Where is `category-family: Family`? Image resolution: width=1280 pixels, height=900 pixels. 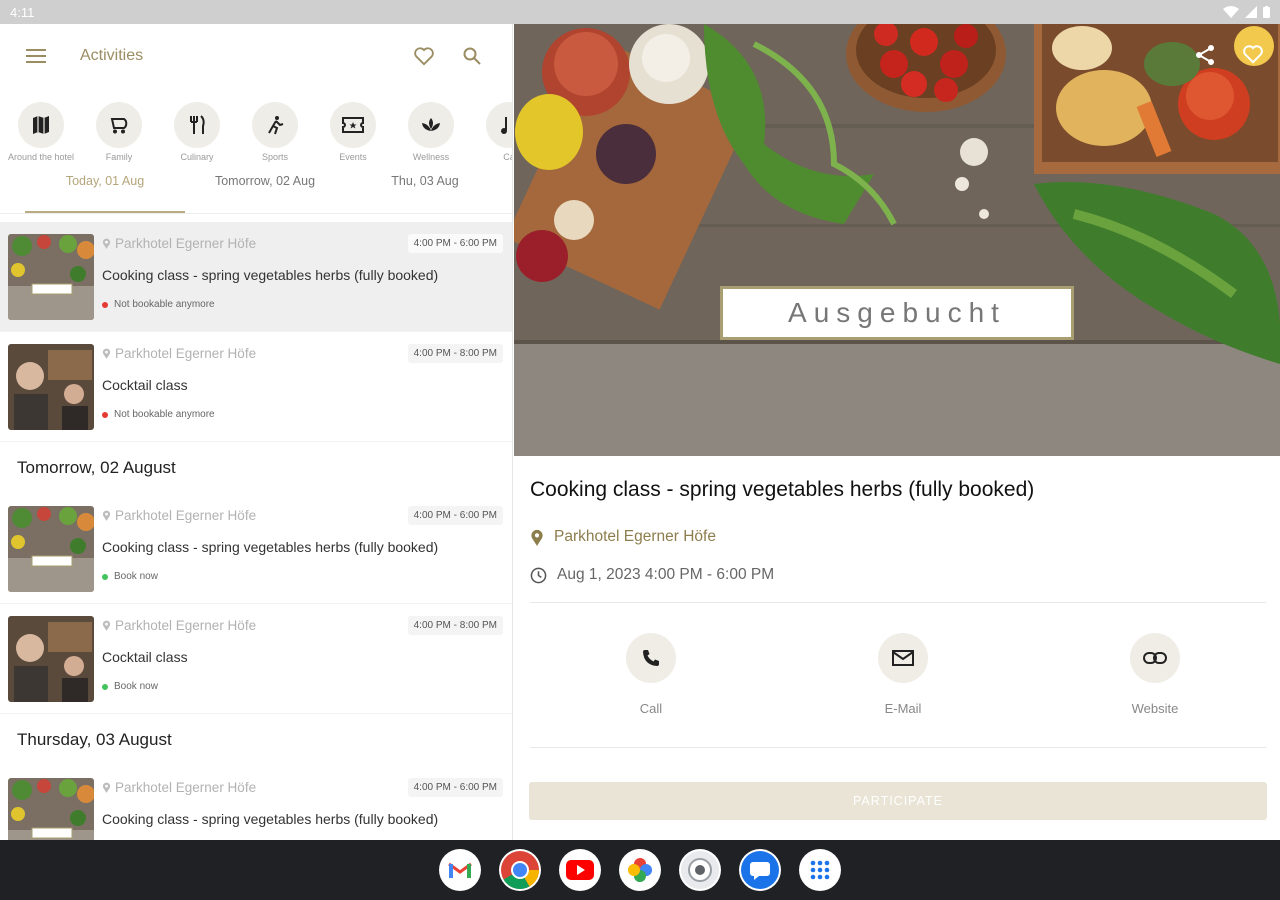
category-family: Family is located at coordinates (119, 128).